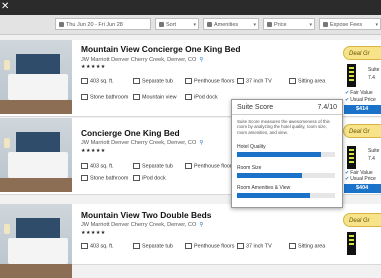 The width and height of the screenshot is (381, 278). I want to click on fair-value-row: ✔Fair Value, so click(359, 93).